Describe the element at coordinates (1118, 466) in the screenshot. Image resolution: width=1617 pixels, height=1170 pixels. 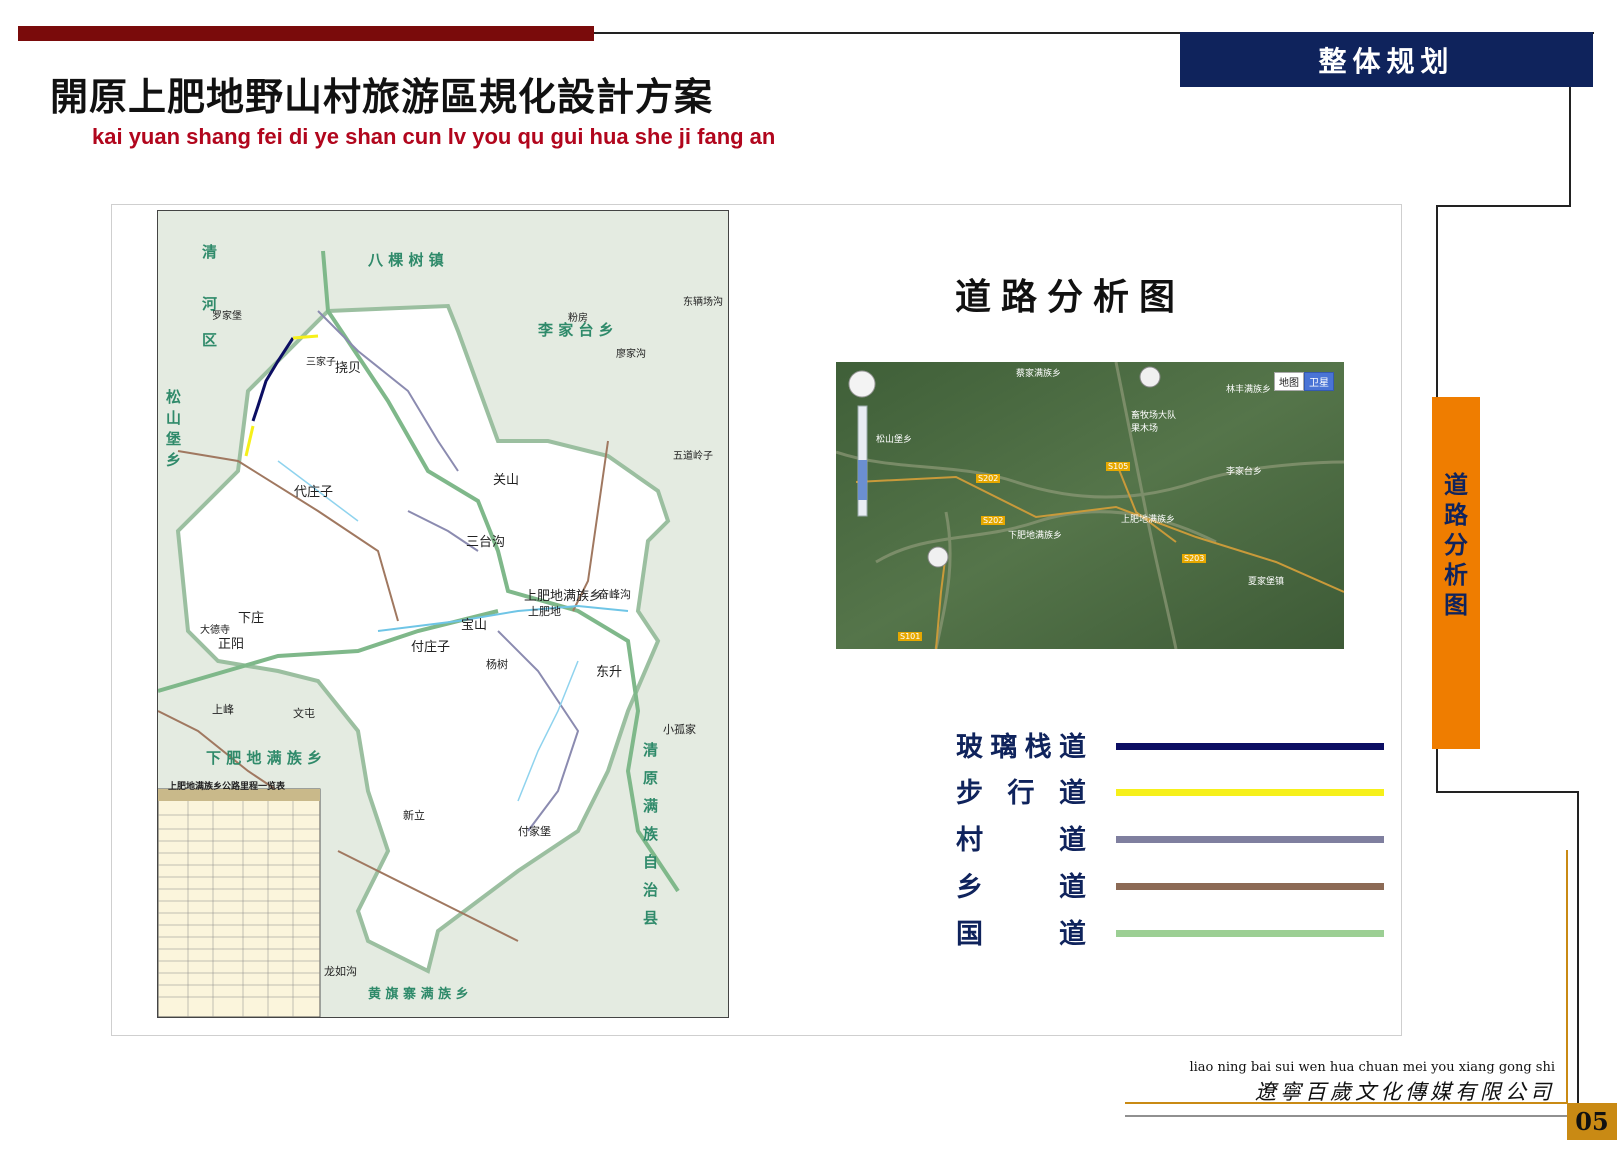
I see `road-tag: S105` at that location.